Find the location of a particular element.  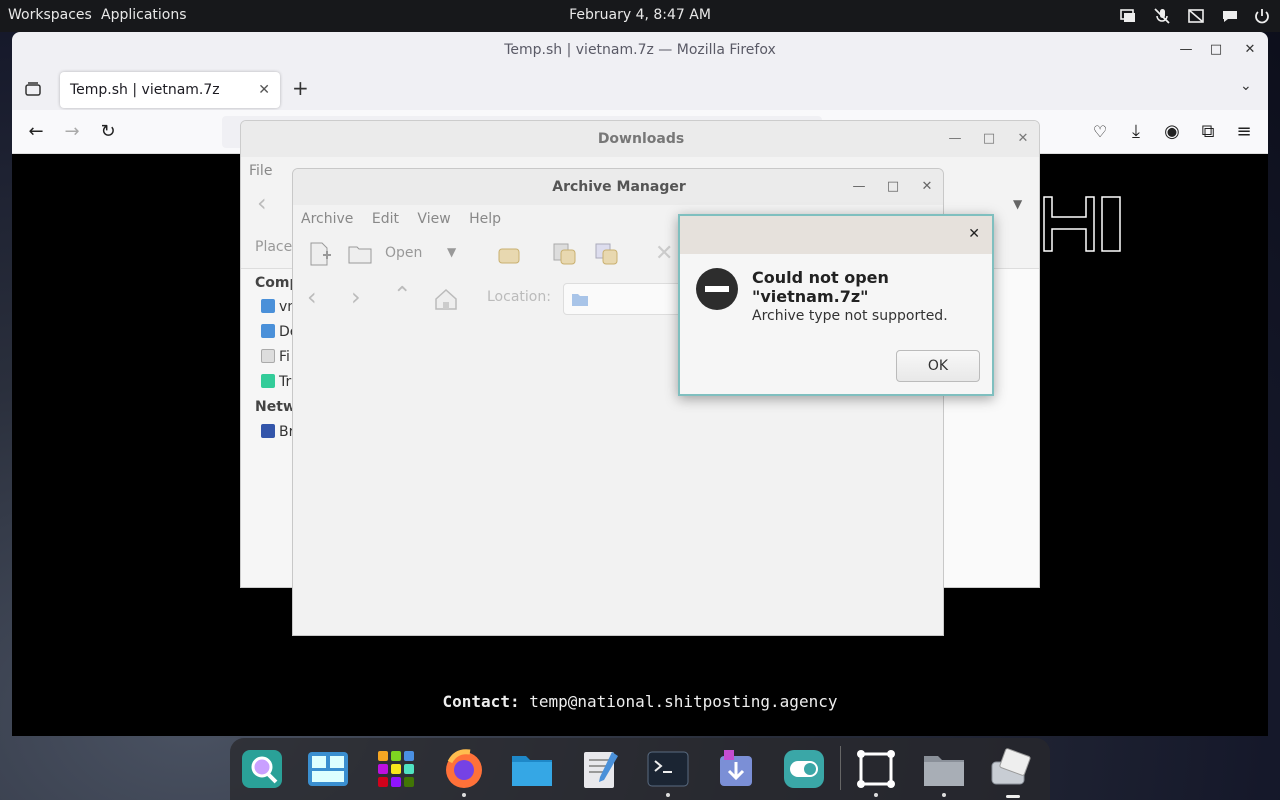

add-files-icon is located at coordinates (565, 254).